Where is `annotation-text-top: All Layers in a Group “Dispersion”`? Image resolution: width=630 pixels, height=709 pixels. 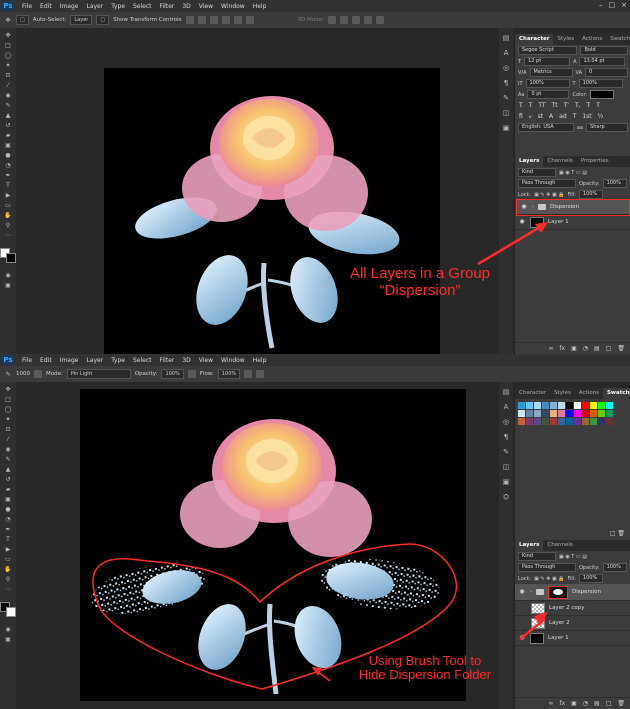
annotation-text-top: All Layers in a Group “Dispersion” is located at coordinates (420, 282).